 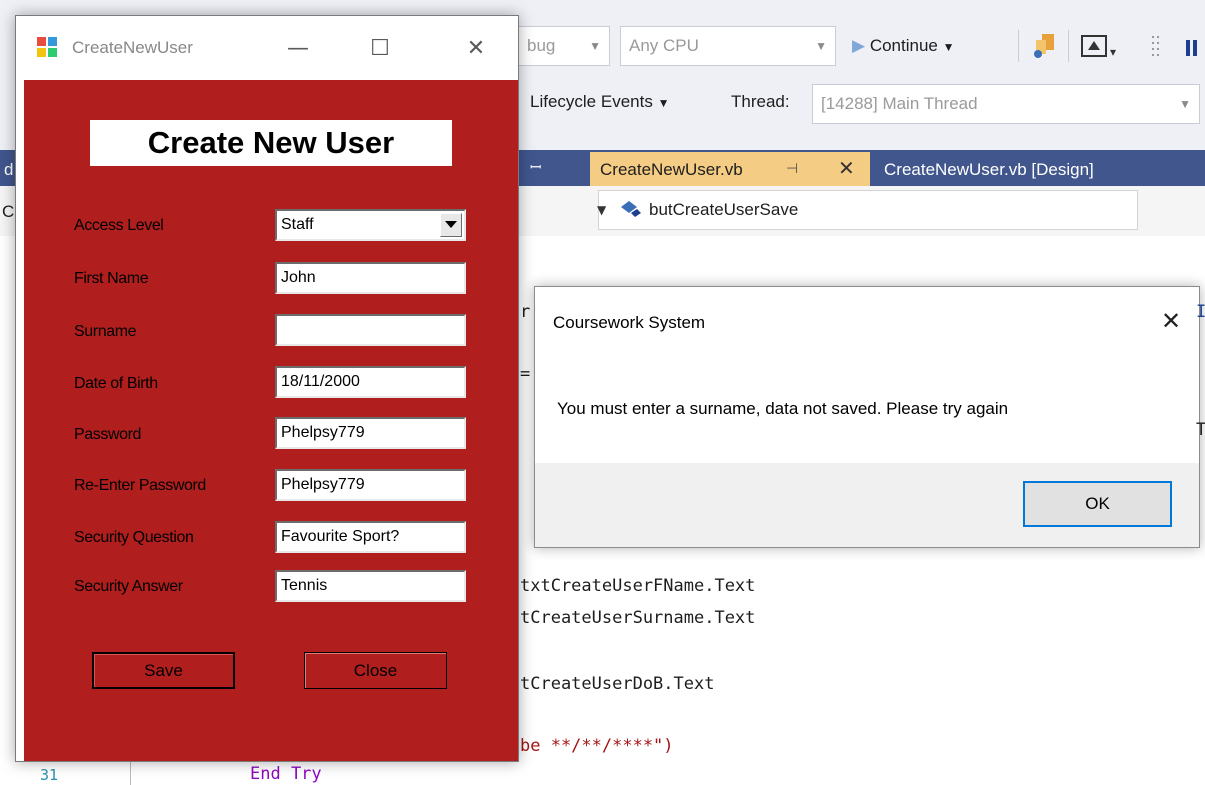 I want to click on code-end-try: End Try, so click(x=286, y=774).